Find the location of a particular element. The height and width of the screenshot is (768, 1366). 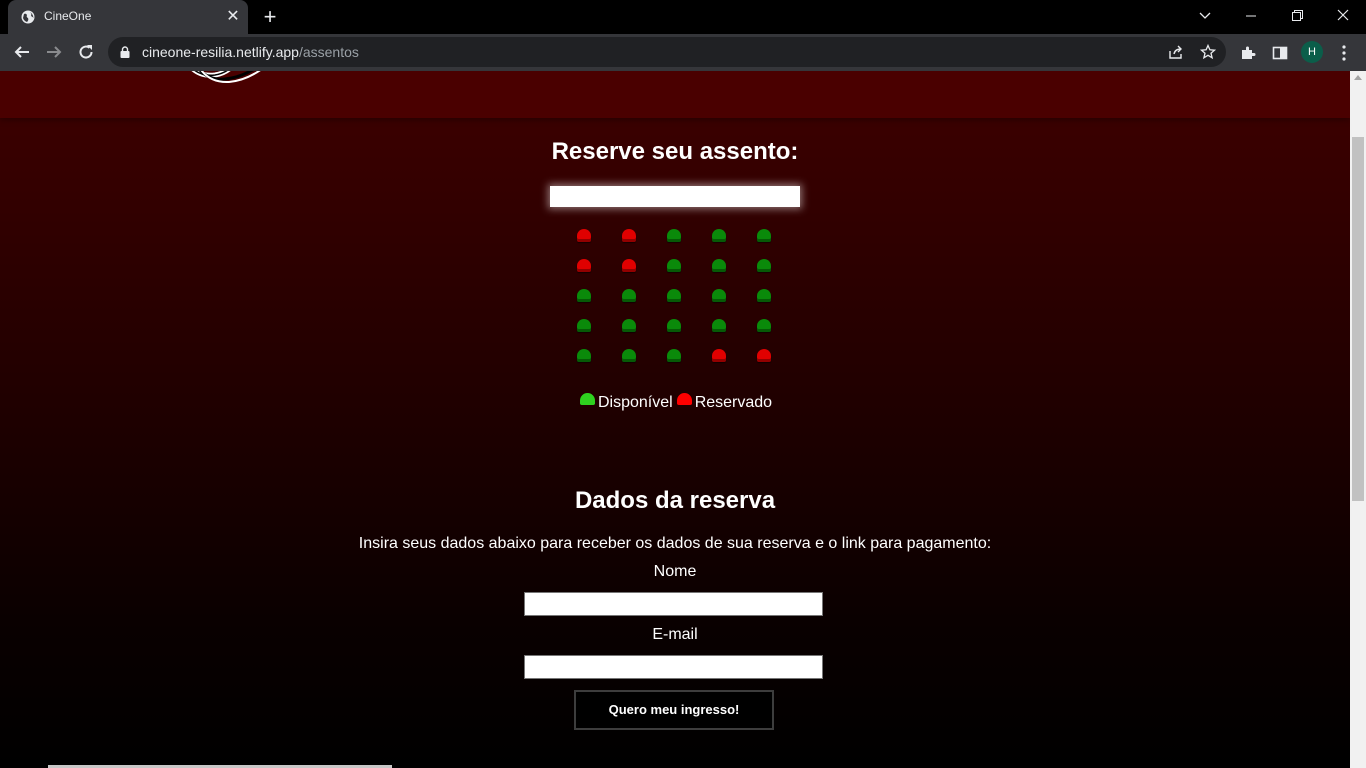

tab-title: CineOne is located at coordinates (68, 16).